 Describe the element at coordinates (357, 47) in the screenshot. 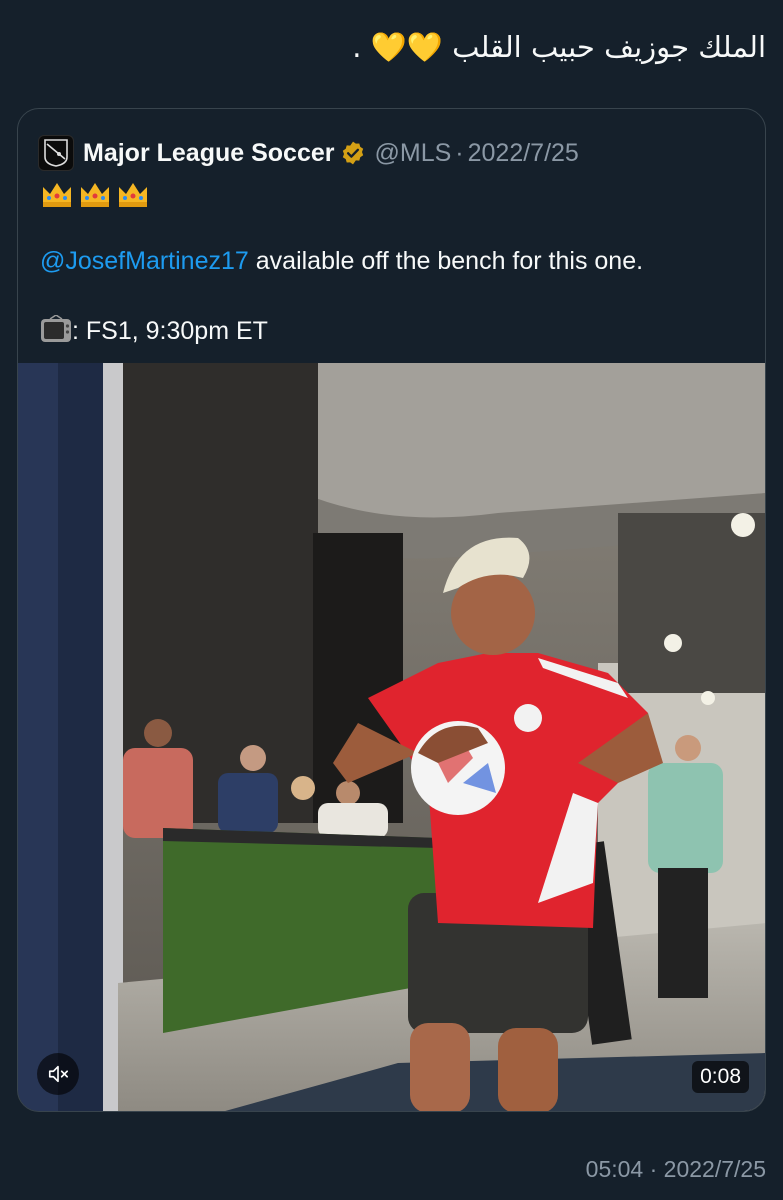

I see `tweet-text-period: .` at that location.